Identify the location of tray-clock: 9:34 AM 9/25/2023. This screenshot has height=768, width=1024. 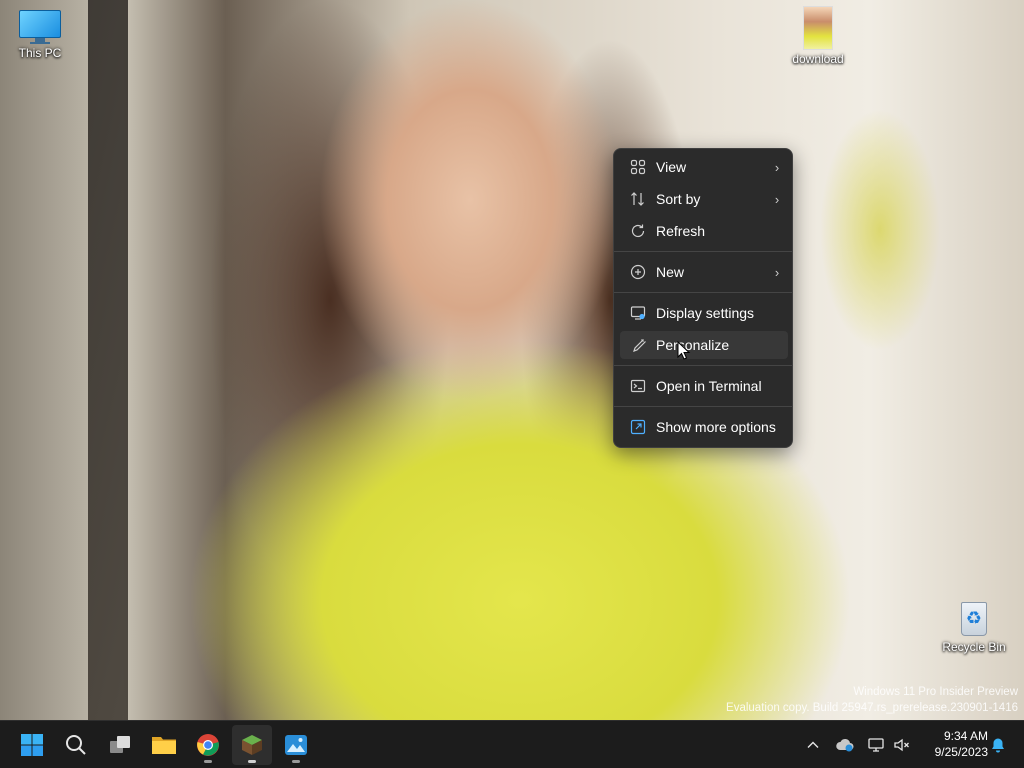
(953, 744).